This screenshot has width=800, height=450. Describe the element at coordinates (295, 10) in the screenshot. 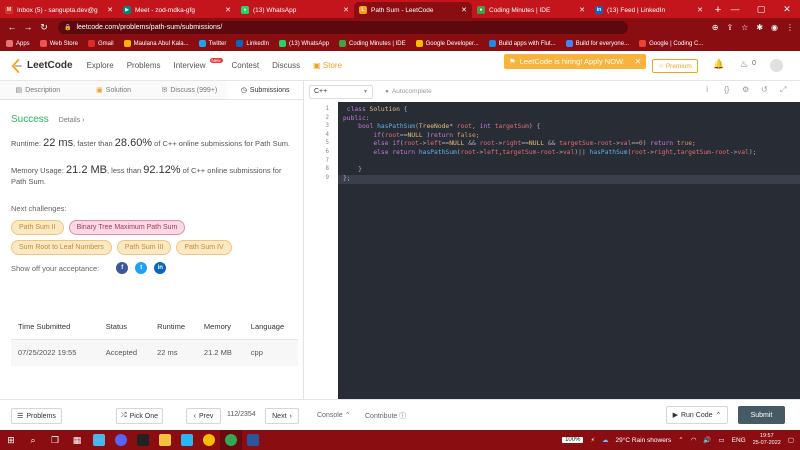

I see `browser-tab: ● (13) WhatsApp ✕` at that location.